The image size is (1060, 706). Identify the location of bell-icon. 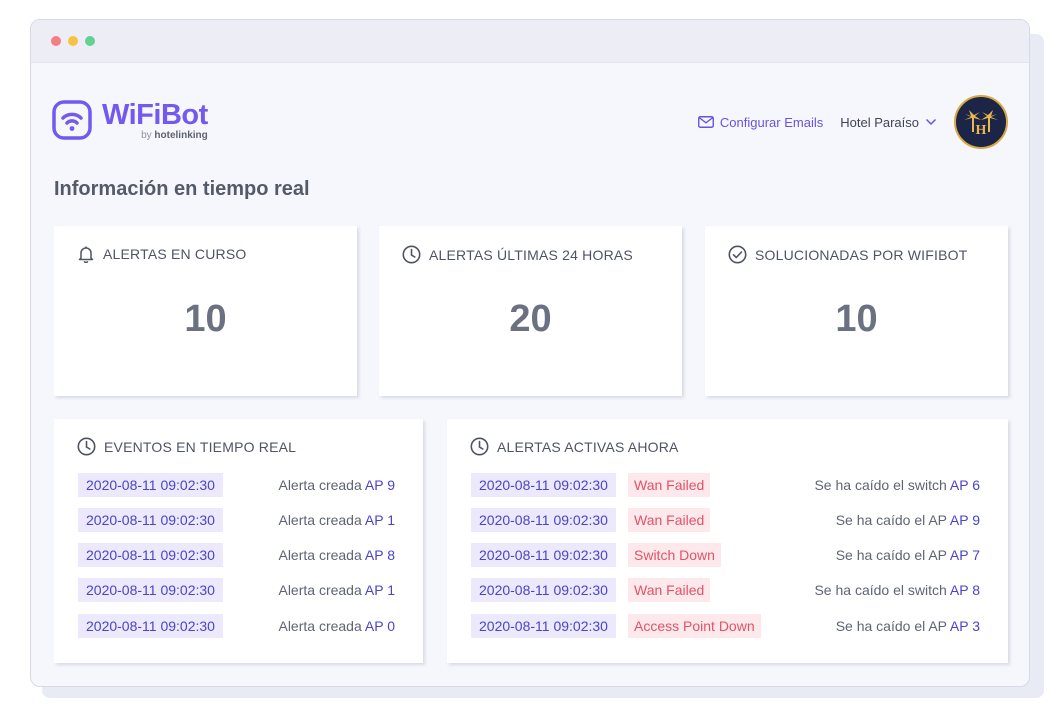
(86, 254).